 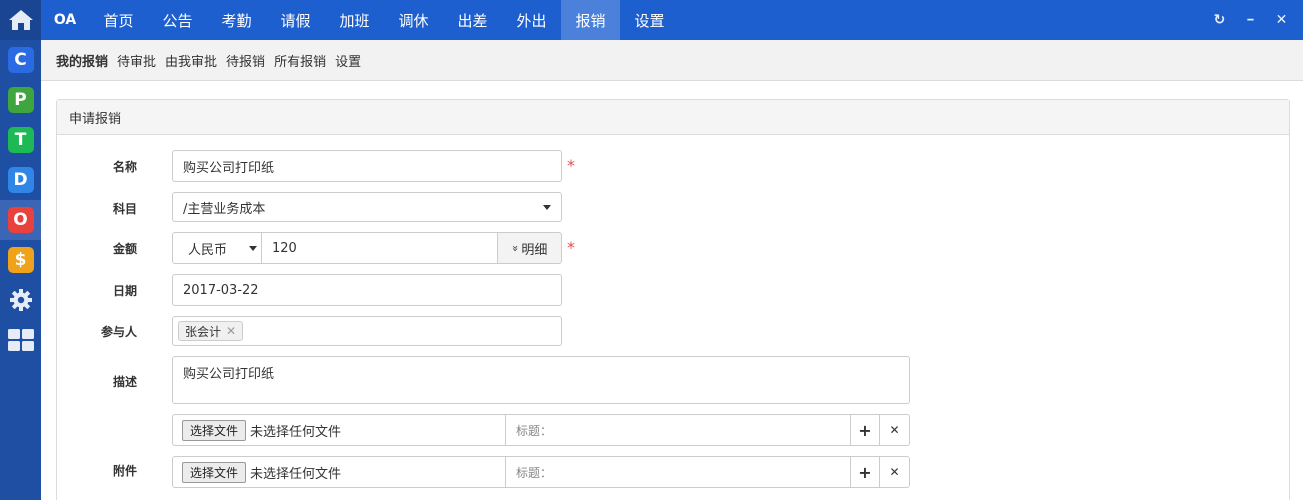 I want to click on home-icon, so click(x=20, y=20).